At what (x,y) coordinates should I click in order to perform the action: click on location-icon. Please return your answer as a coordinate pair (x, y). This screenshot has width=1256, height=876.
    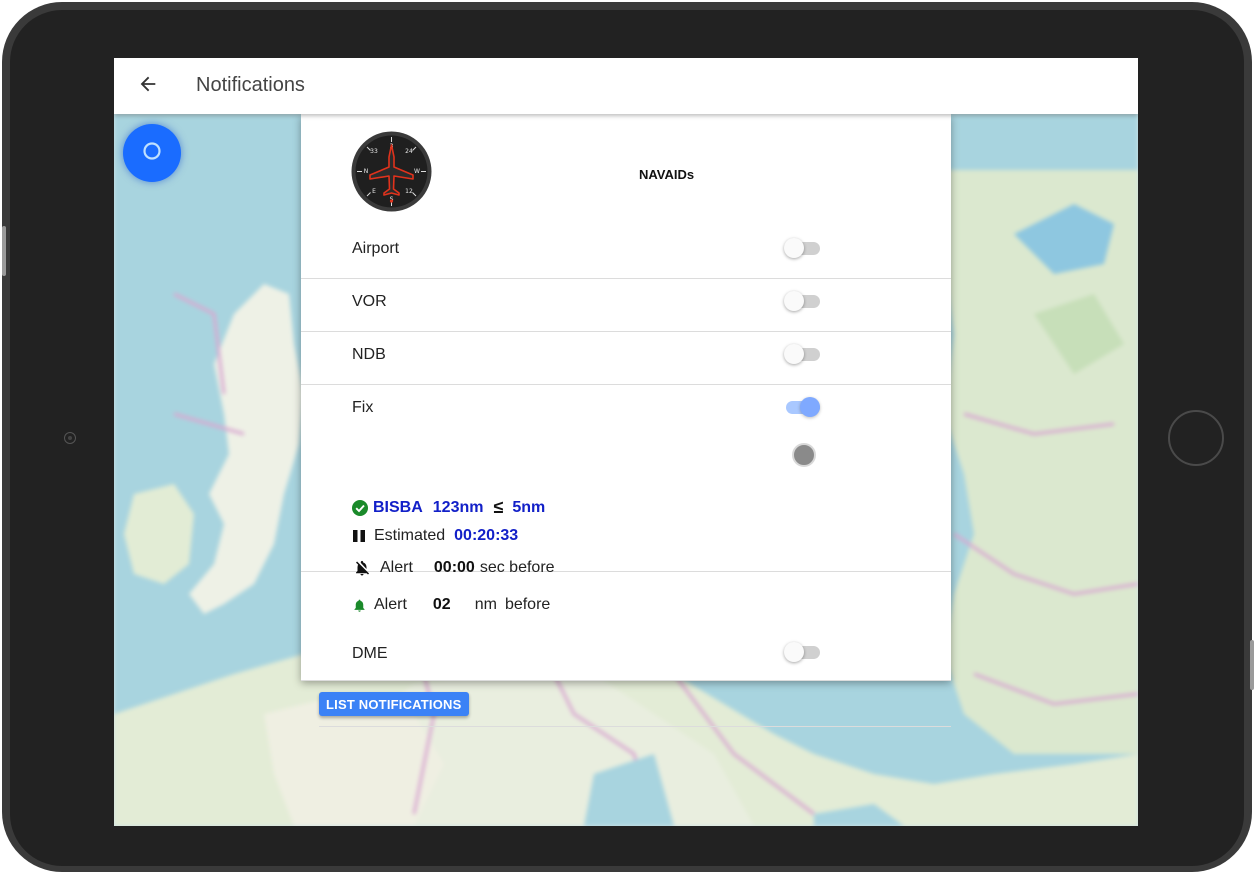
    Looking at the image, I should click on (152, 153).